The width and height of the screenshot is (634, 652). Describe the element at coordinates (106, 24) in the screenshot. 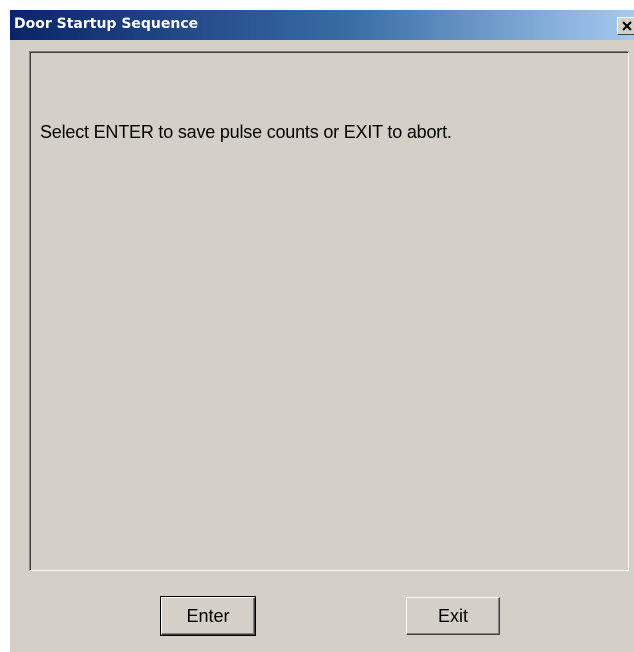

I see `window-title: Door Startup Sequence` at that location.